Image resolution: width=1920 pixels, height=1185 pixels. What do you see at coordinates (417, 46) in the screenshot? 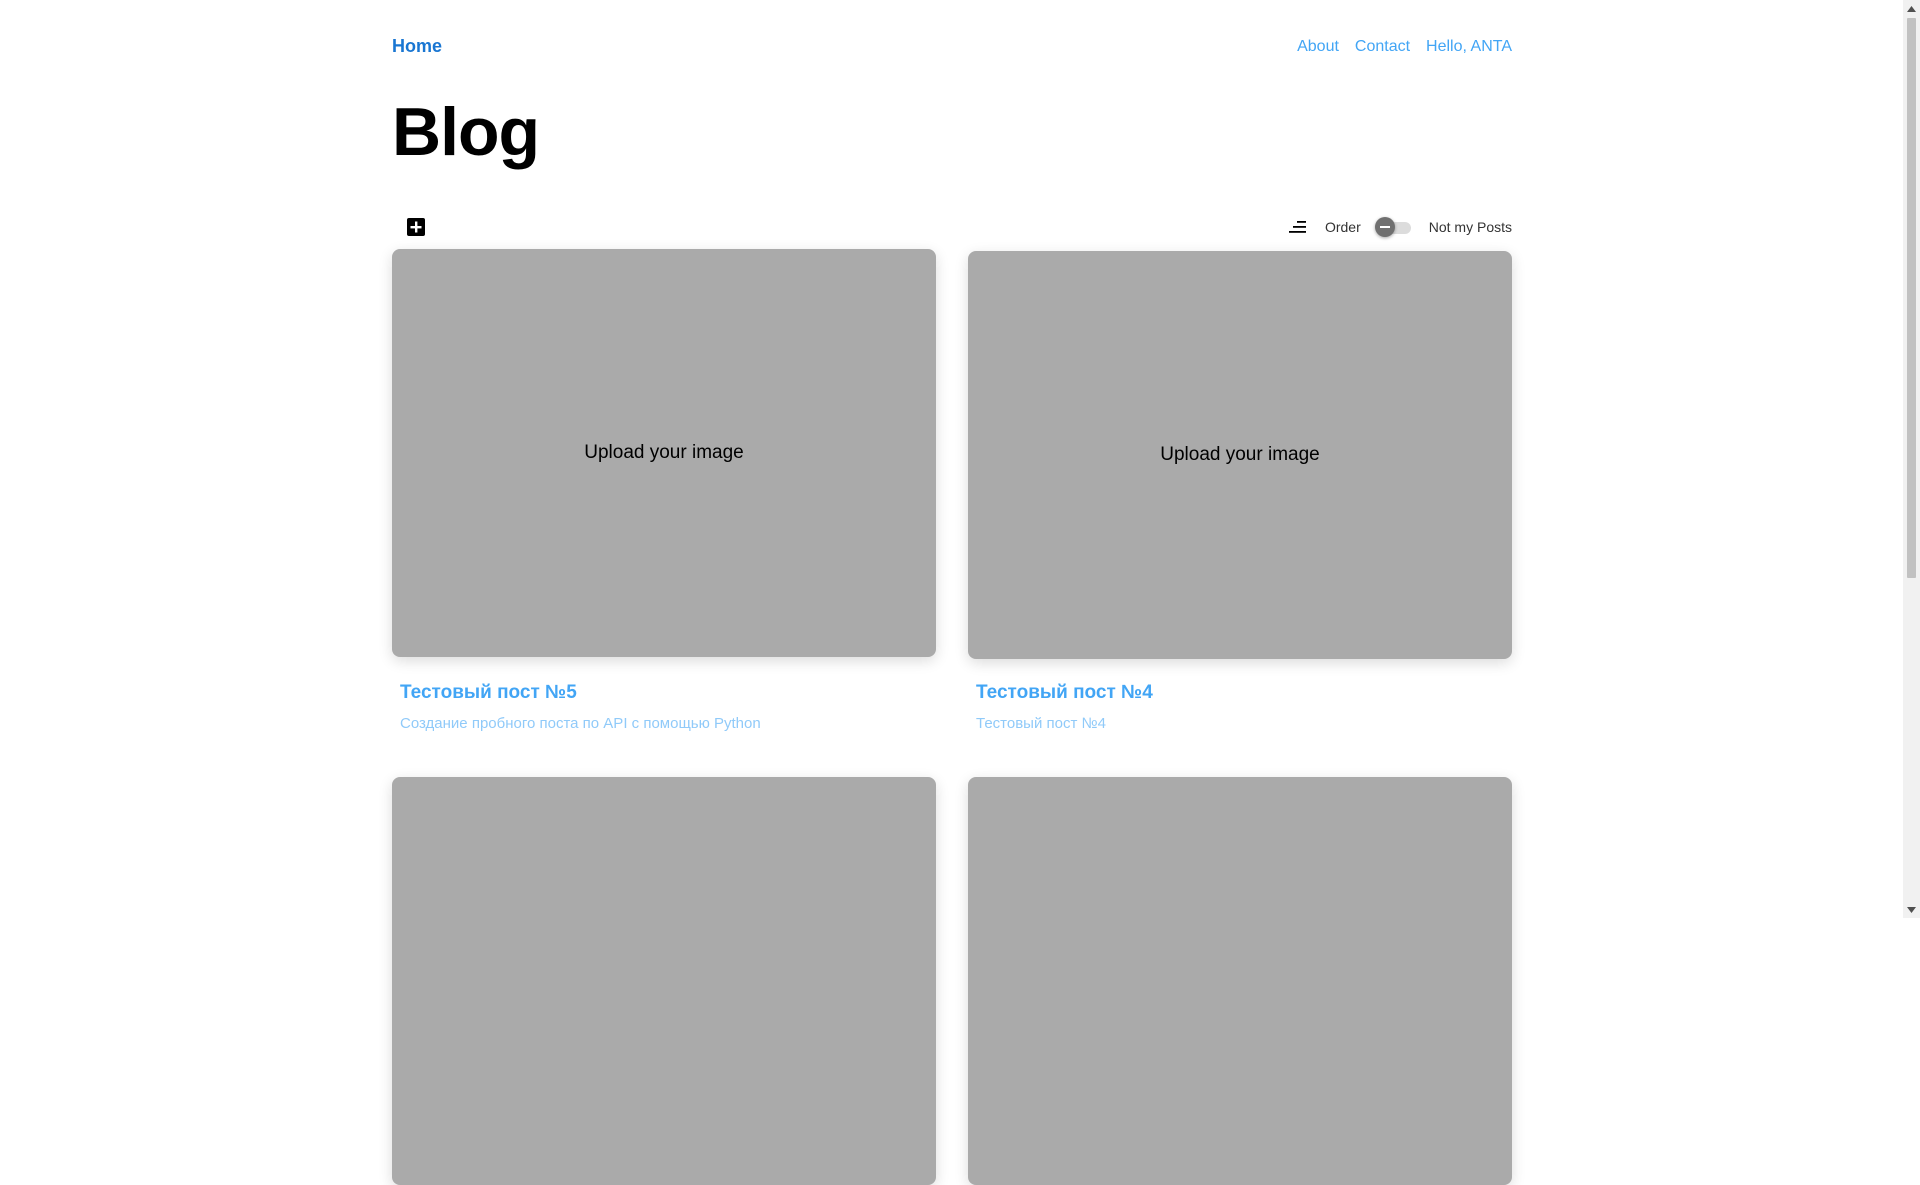
I see `home-link: Home` at bounding box center [417, 46].